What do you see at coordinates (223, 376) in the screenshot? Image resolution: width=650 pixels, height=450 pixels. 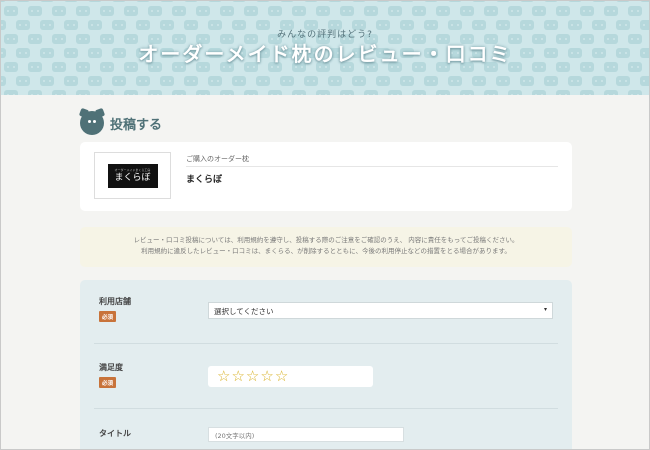 I see `star-1-icon: ☆` at bounding box center [223, 376].